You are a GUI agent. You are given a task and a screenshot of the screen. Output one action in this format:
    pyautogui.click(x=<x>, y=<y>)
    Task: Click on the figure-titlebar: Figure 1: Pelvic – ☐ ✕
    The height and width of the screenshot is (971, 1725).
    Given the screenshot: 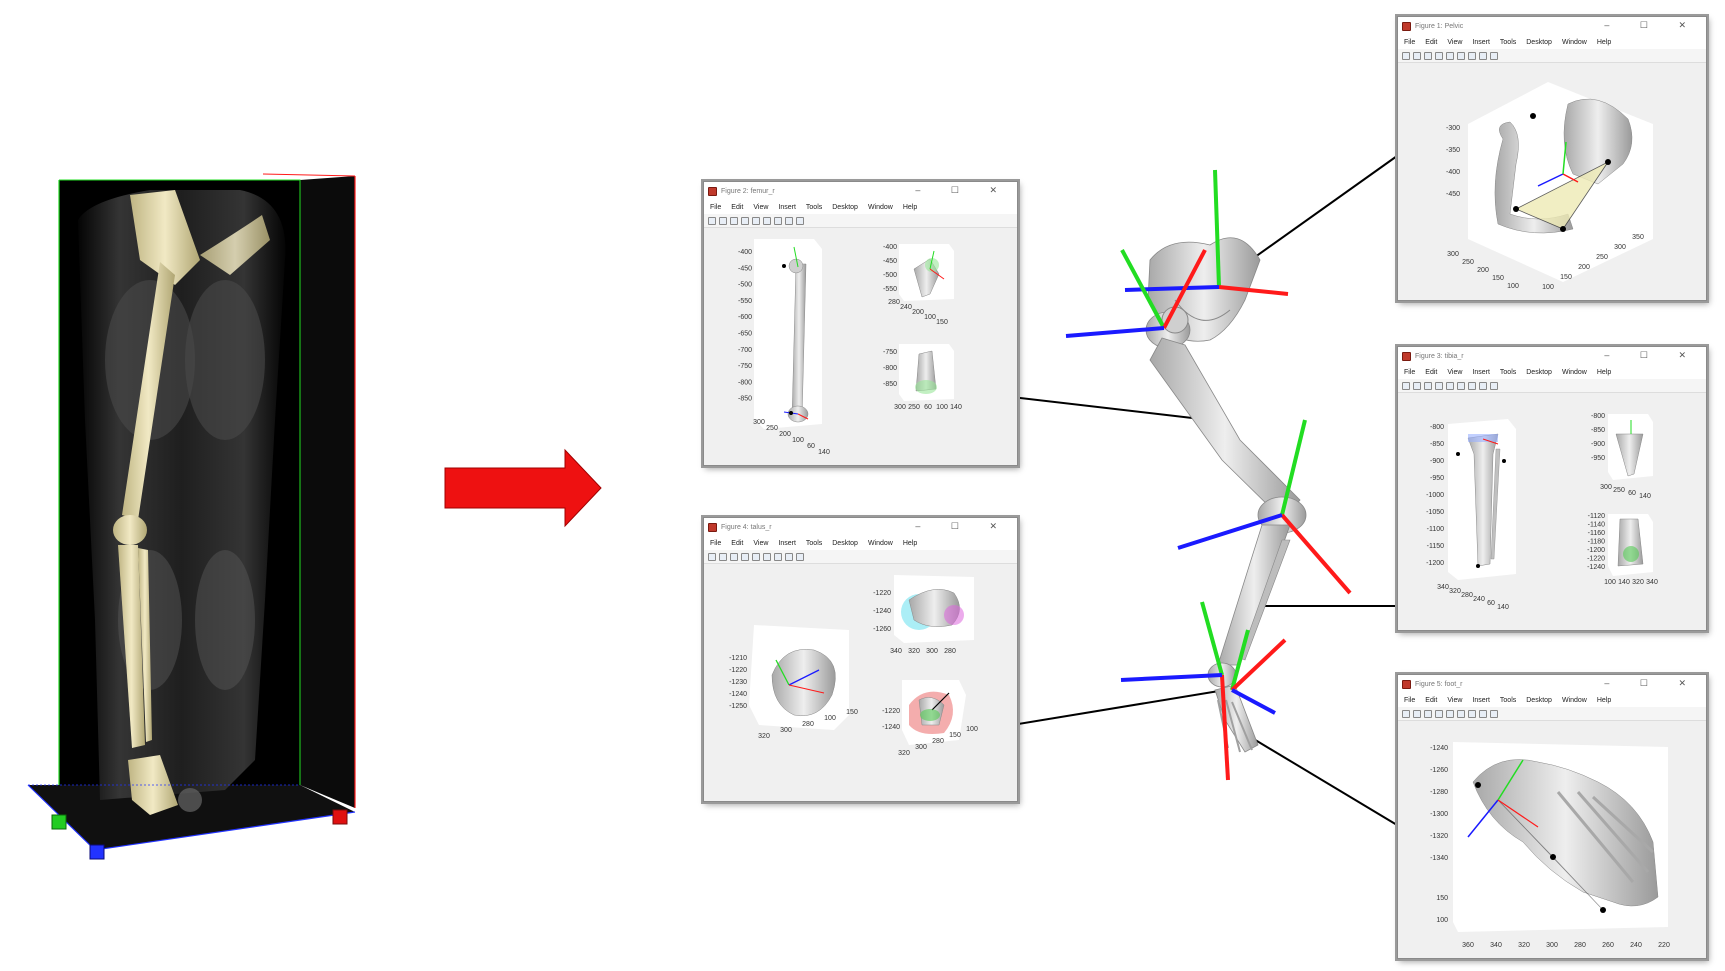 What is the action you would take?
    pyautogui.click(x=1552, y=26)
    